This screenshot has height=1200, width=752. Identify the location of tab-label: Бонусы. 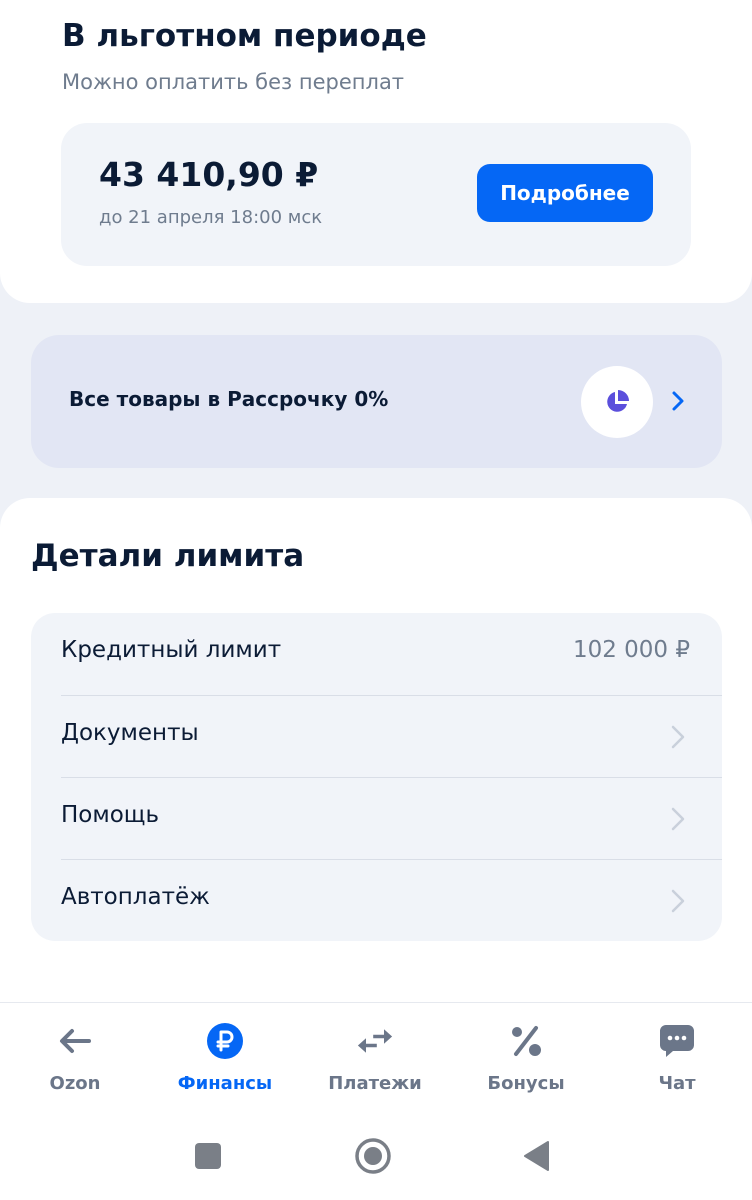
(526, 1083).